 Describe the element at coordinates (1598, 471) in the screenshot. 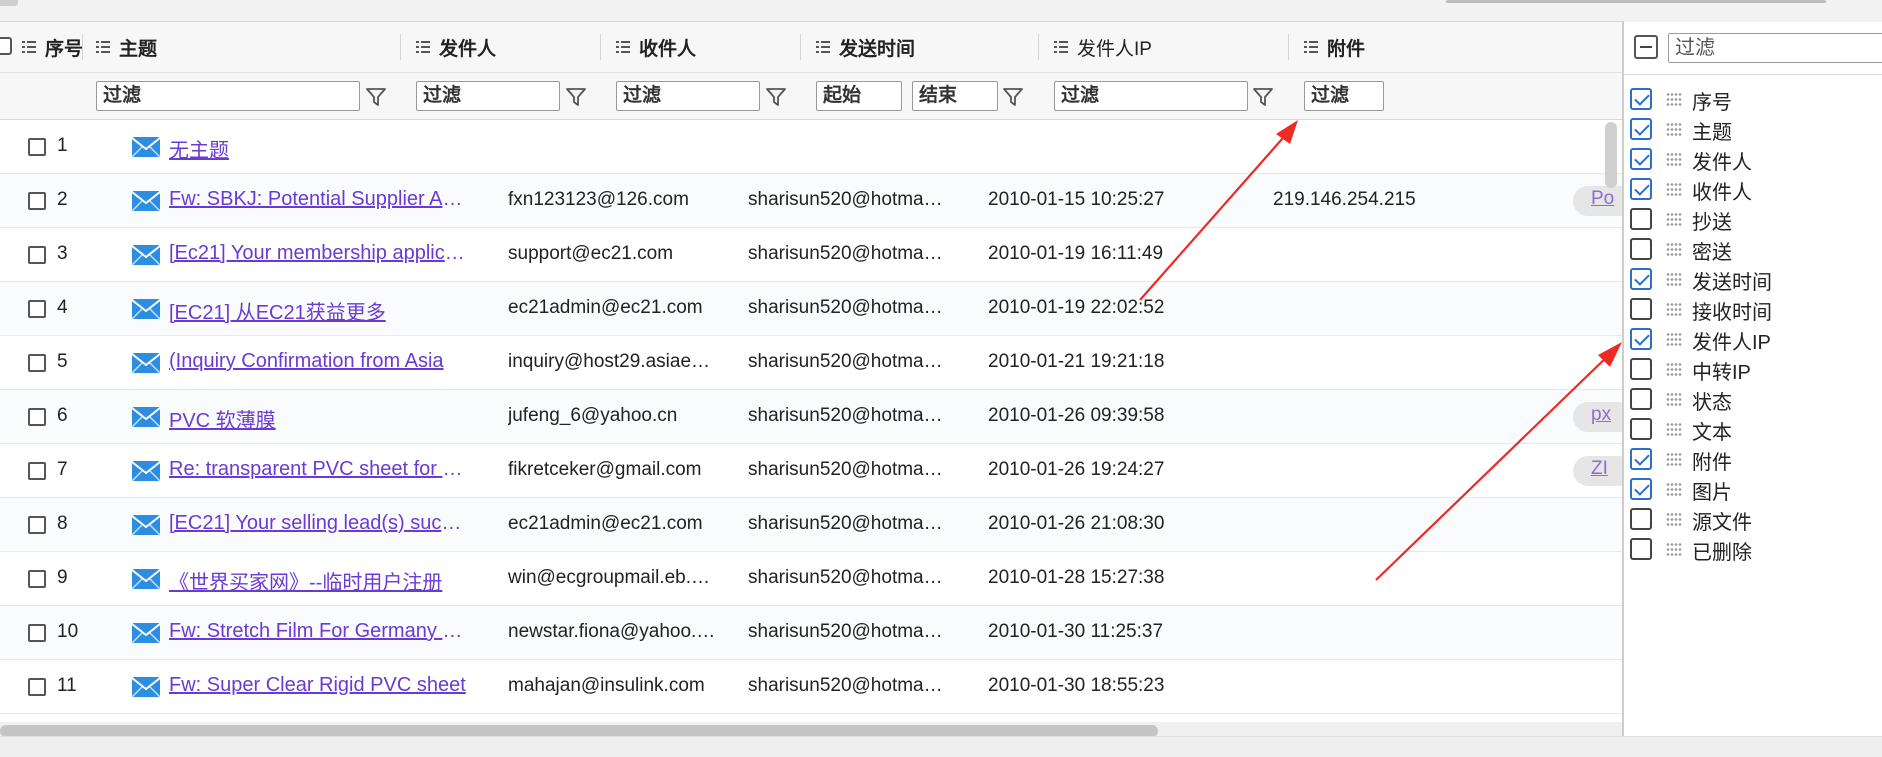

I see `attachment-chip: ZI` at that location.